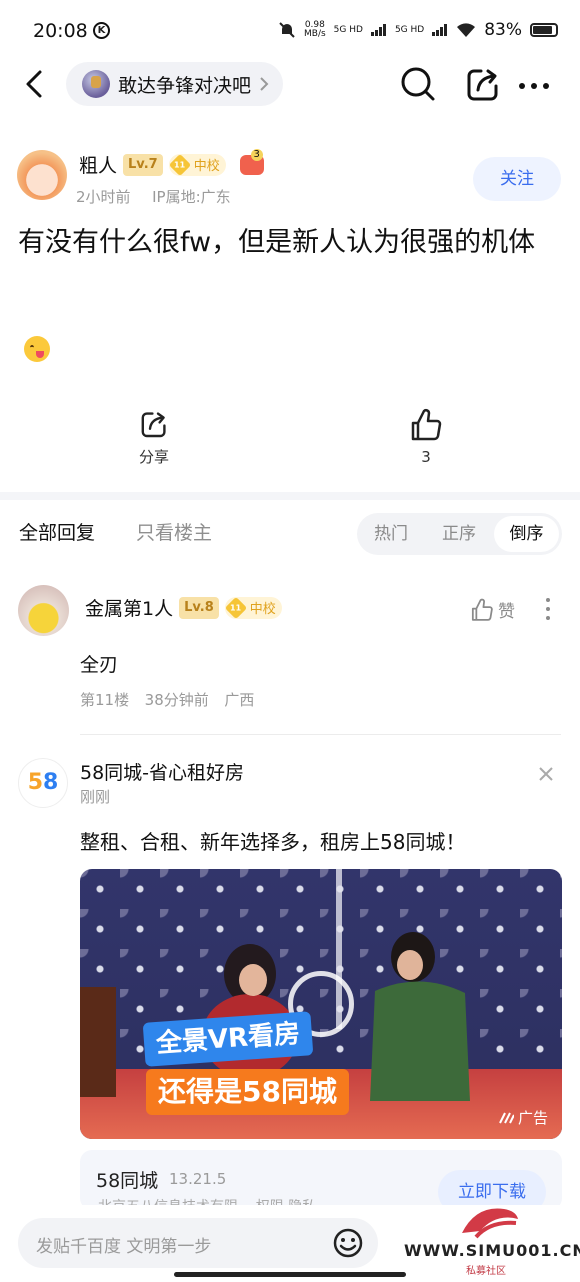  What do you see at coordinates (523, 1117) in the screenshot?
I see `ad-tag: 广告` at bounding box center [523, 1117].